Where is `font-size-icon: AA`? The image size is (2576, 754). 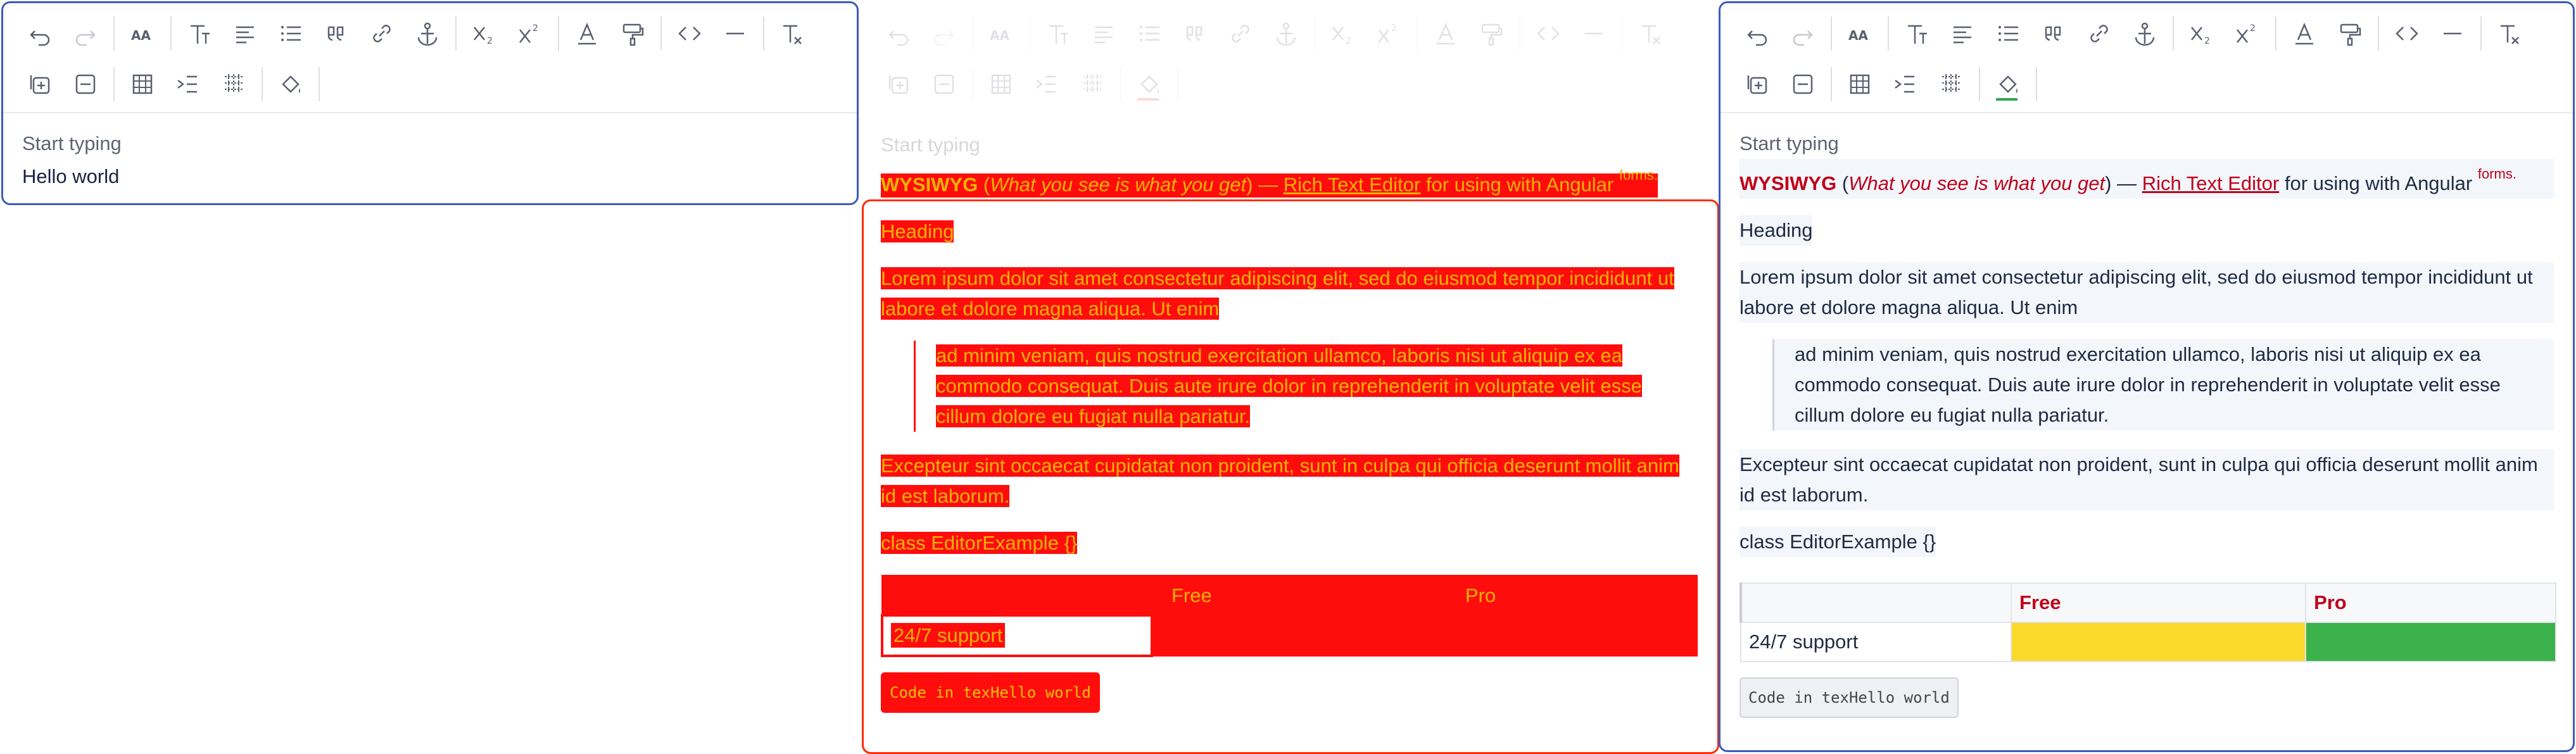 font-size-icon: AA is located at coordinates (1858, 35).